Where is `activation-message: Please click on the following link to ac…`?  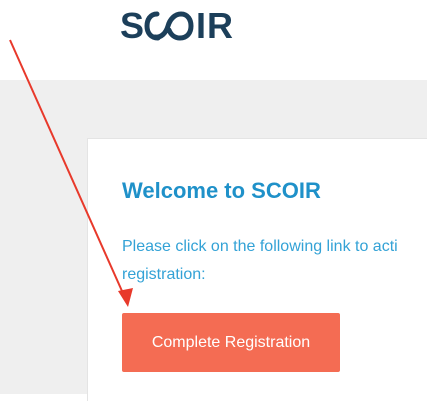
activation-message: Please click on the following link to ac… is located at coordinates (274, 261).